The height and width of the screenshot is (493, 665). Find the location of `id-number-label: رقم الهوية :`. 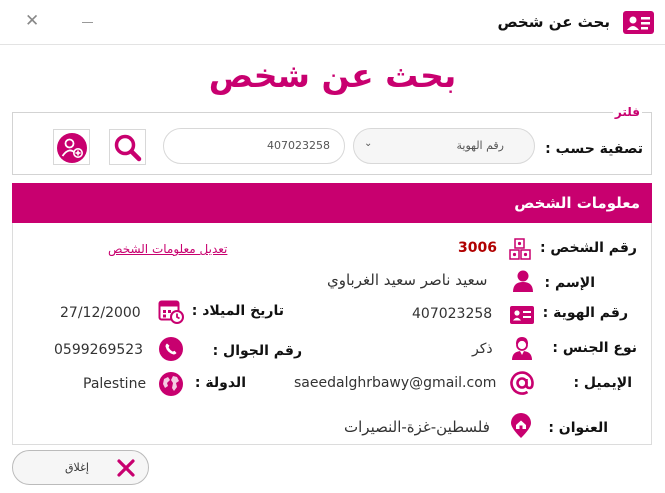

id-number-label: رقم الهوية : is located at coordinates (585, 313).